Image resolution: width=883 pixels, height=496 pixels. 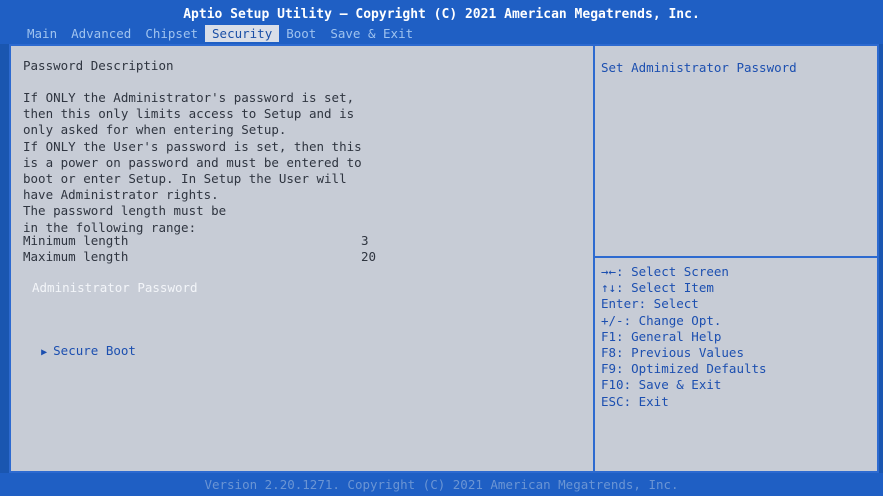 I want to click on minimum-length-value: 3, so click(x=365, y=240).